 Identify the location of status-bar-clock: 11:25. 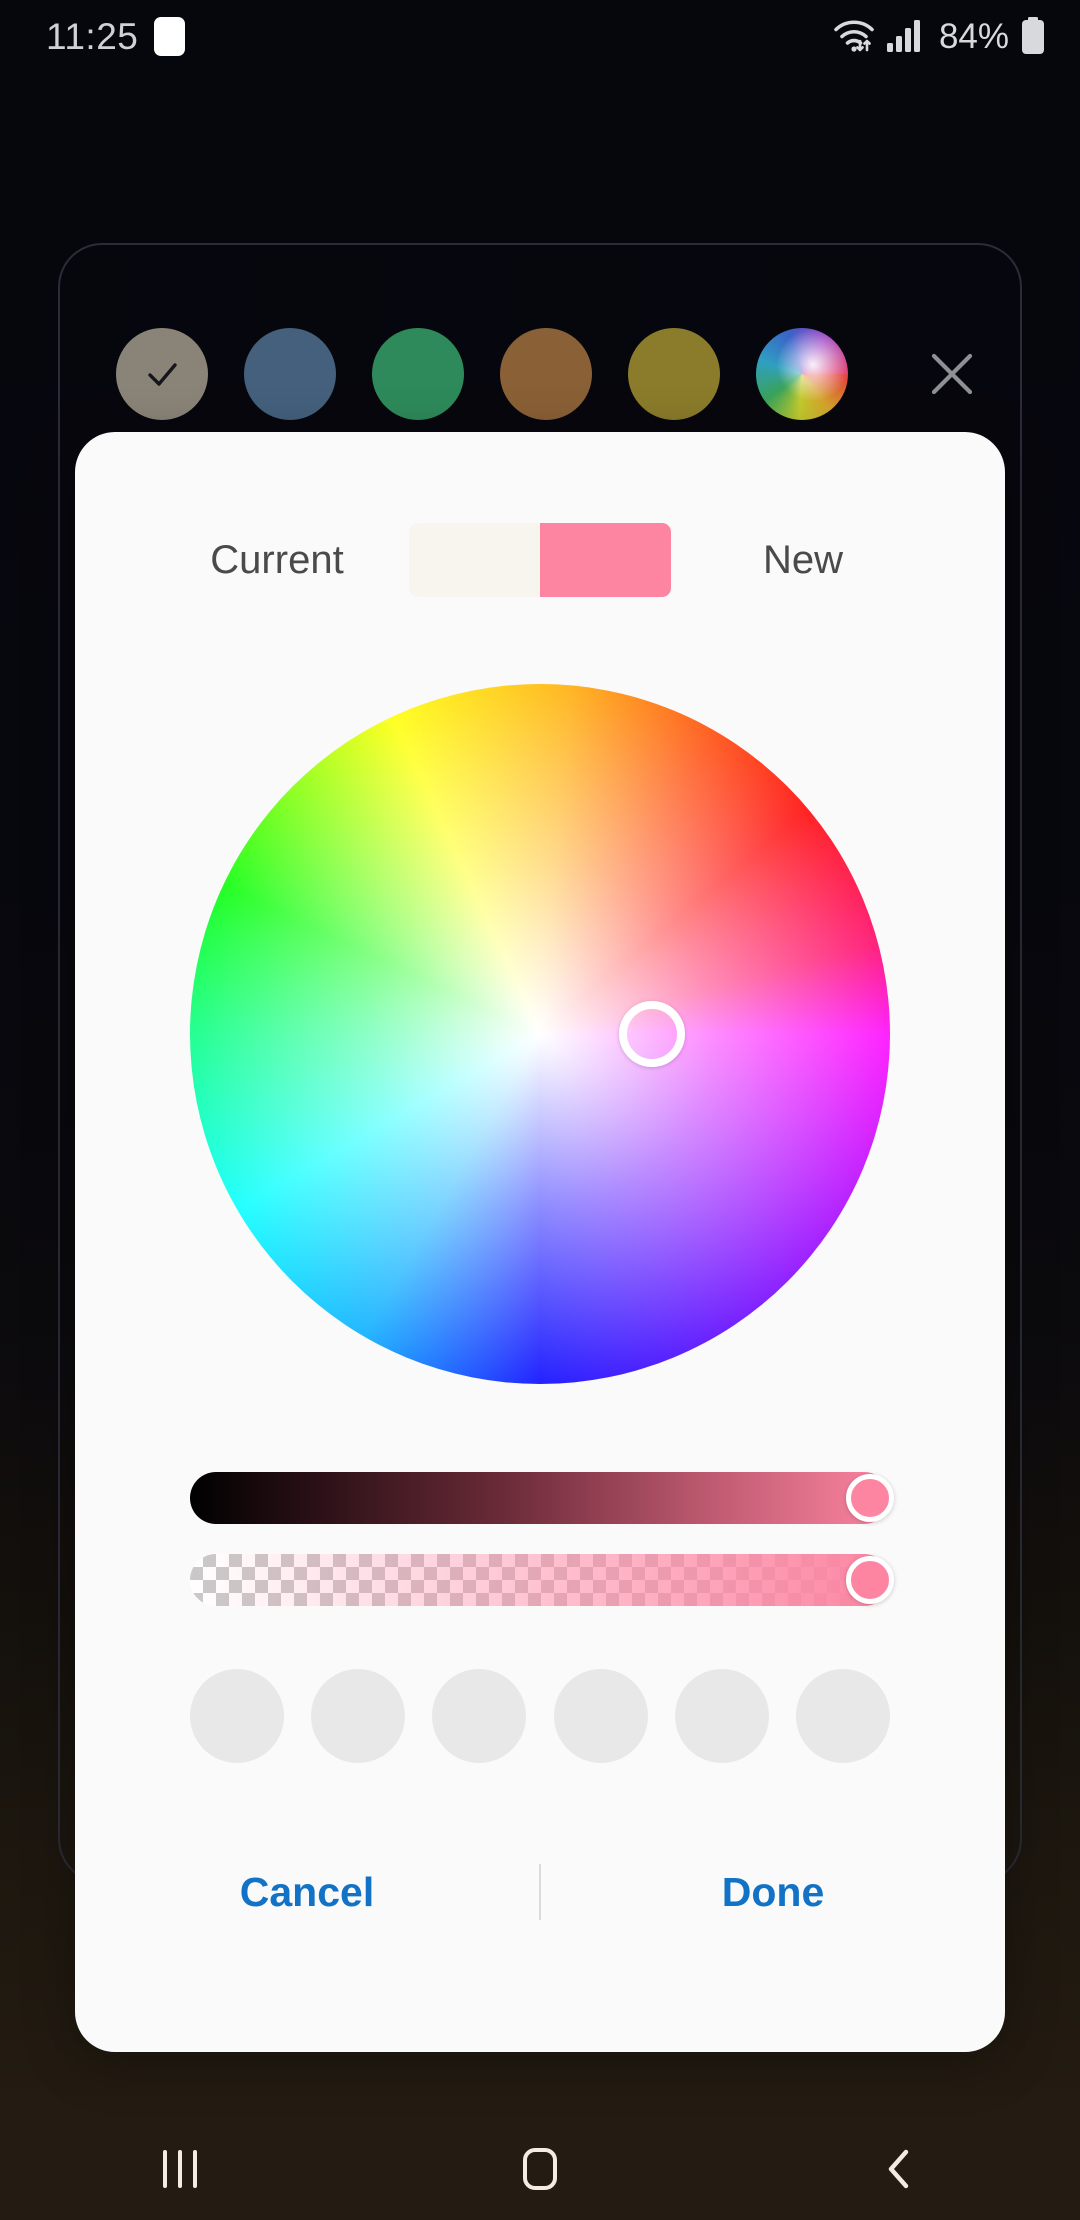
(92, 36).